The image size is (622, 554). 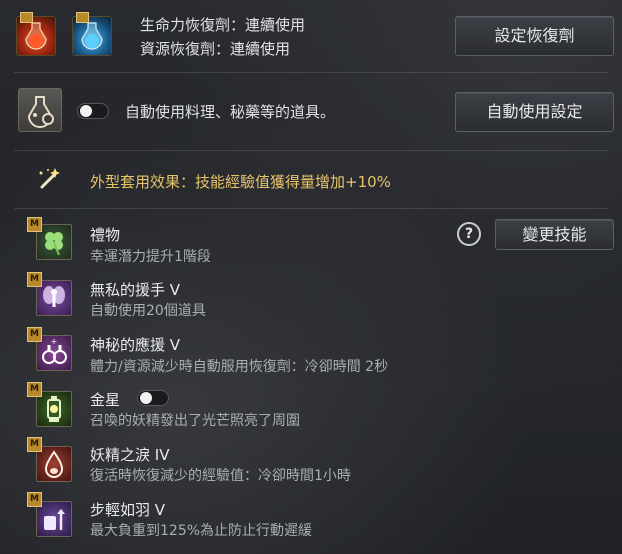 What do you see at coordinates (554, 234) in the screenshot?
I see `change-skill-button: 變更技能` at bounding box center [554, 234].